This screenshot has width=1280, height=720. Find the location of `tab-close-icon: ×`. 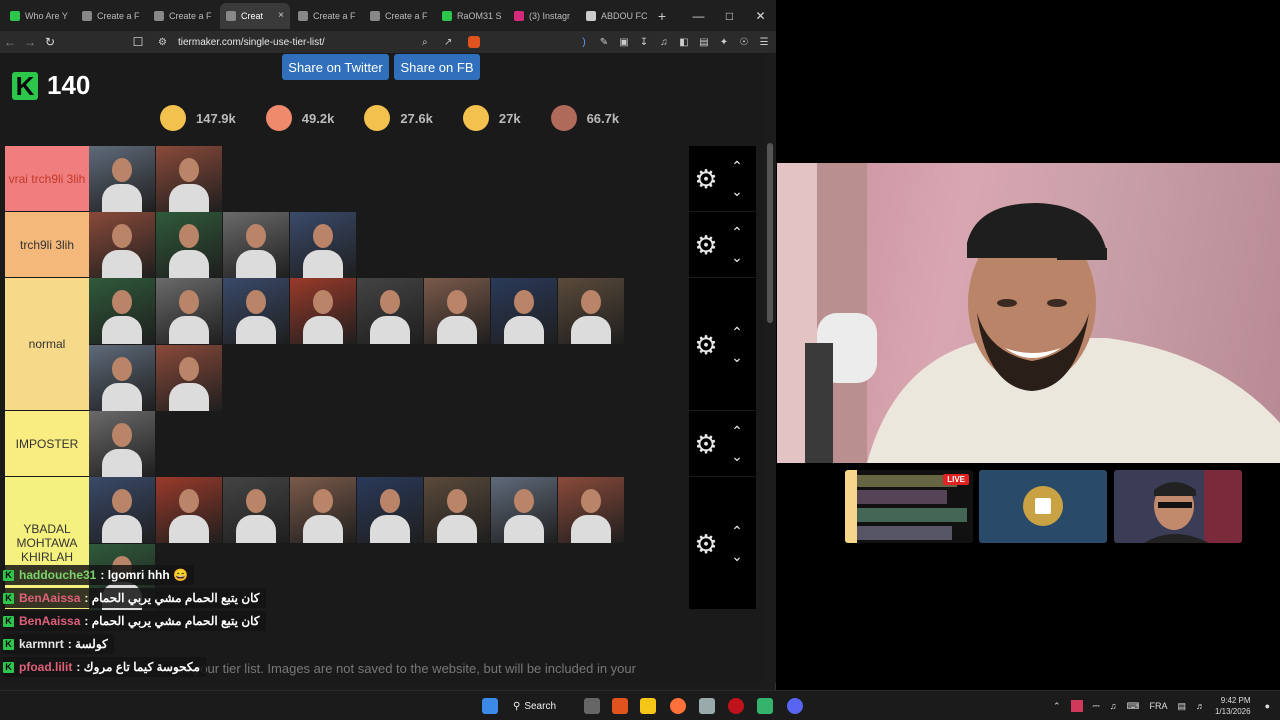

tab-close-icon: × is located at coordinates (281, 15).